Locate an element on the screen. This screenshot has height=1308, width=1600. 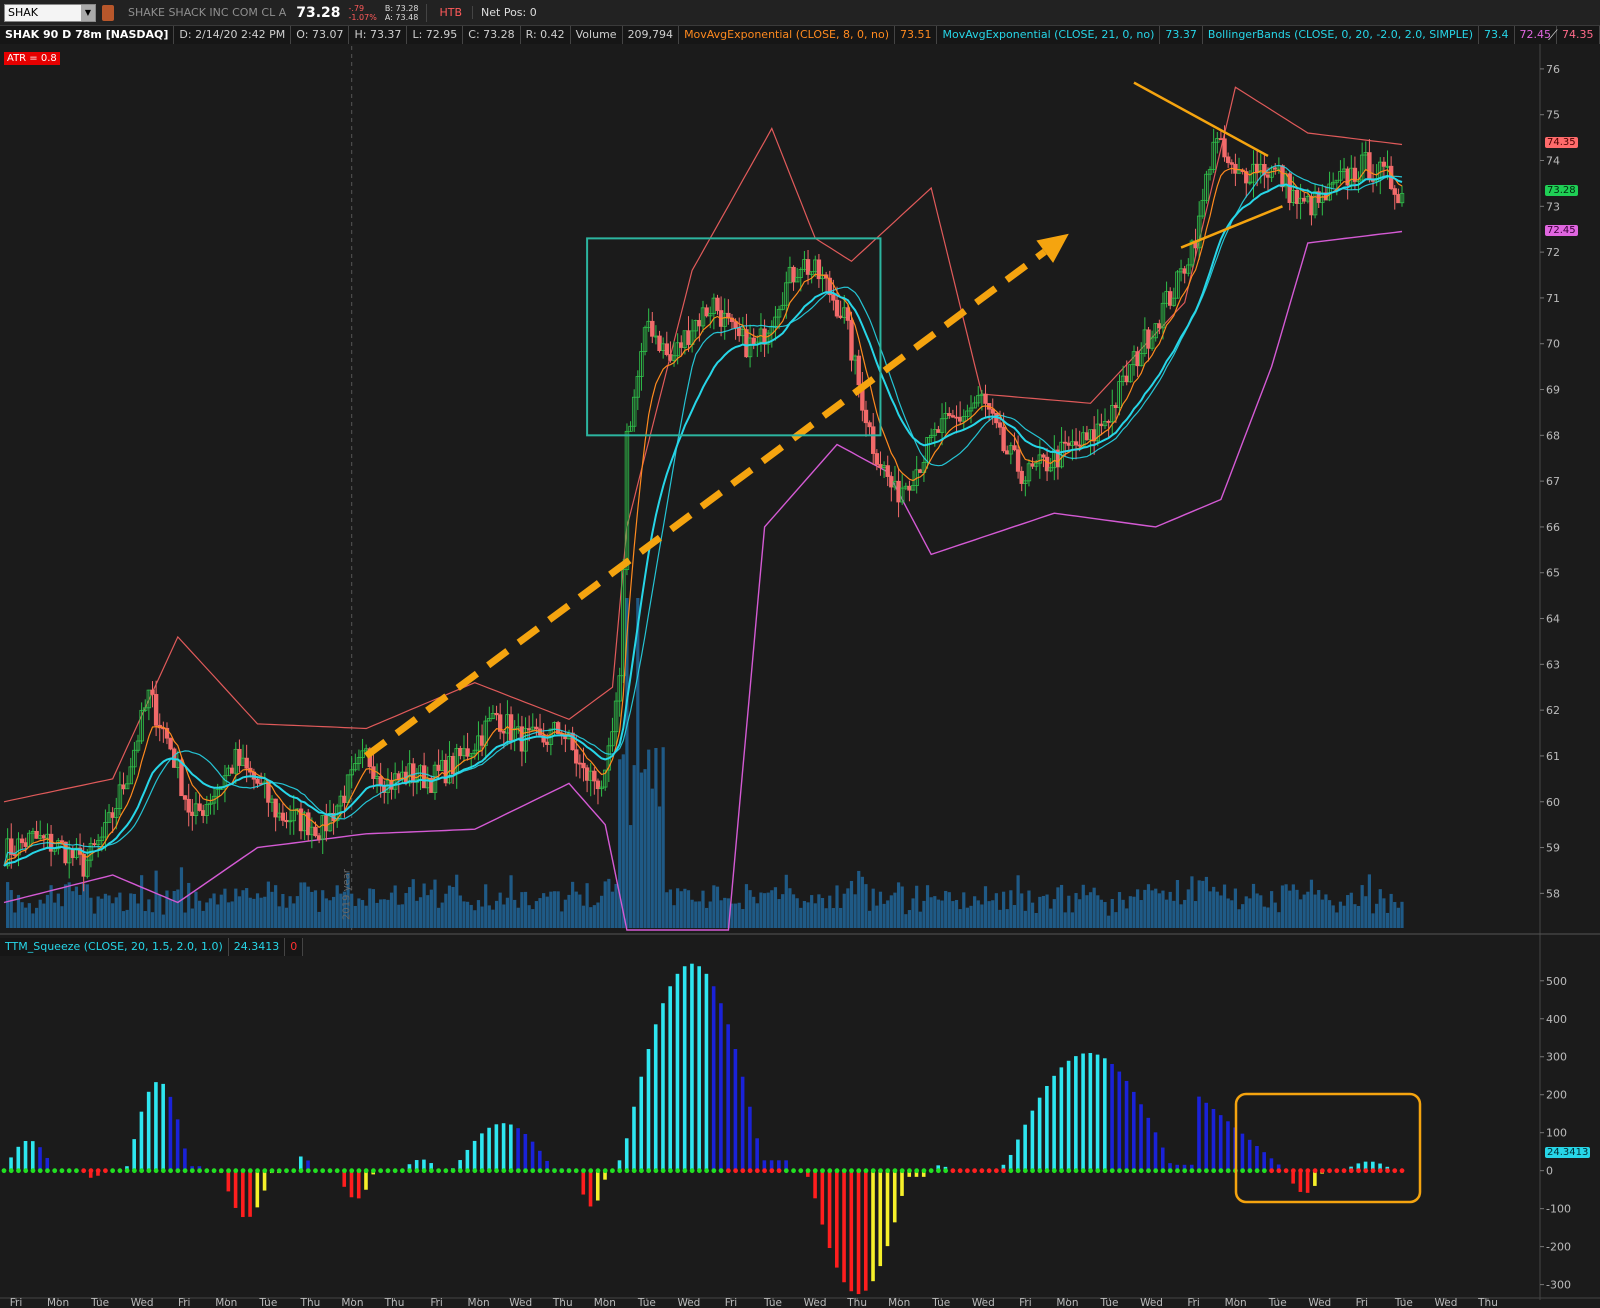
squeeze-axis: 500 400 300 200 100 0 -100 -200 -300 is located at coordinates (1555, 1133).